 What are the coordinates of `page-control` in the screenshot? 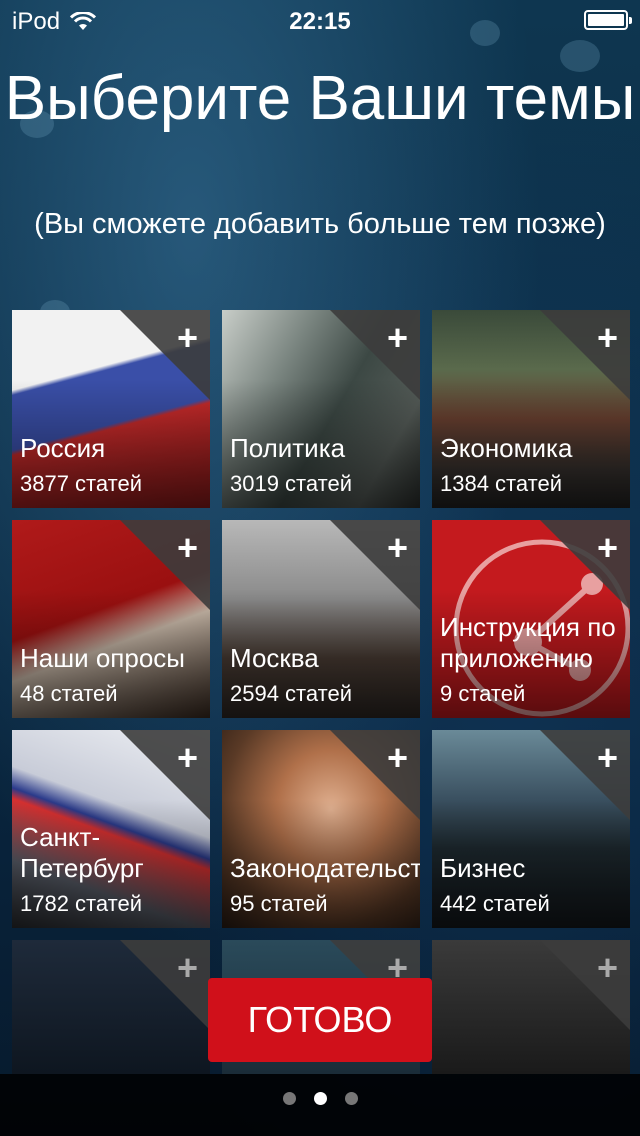 It's located at (320, 1105).